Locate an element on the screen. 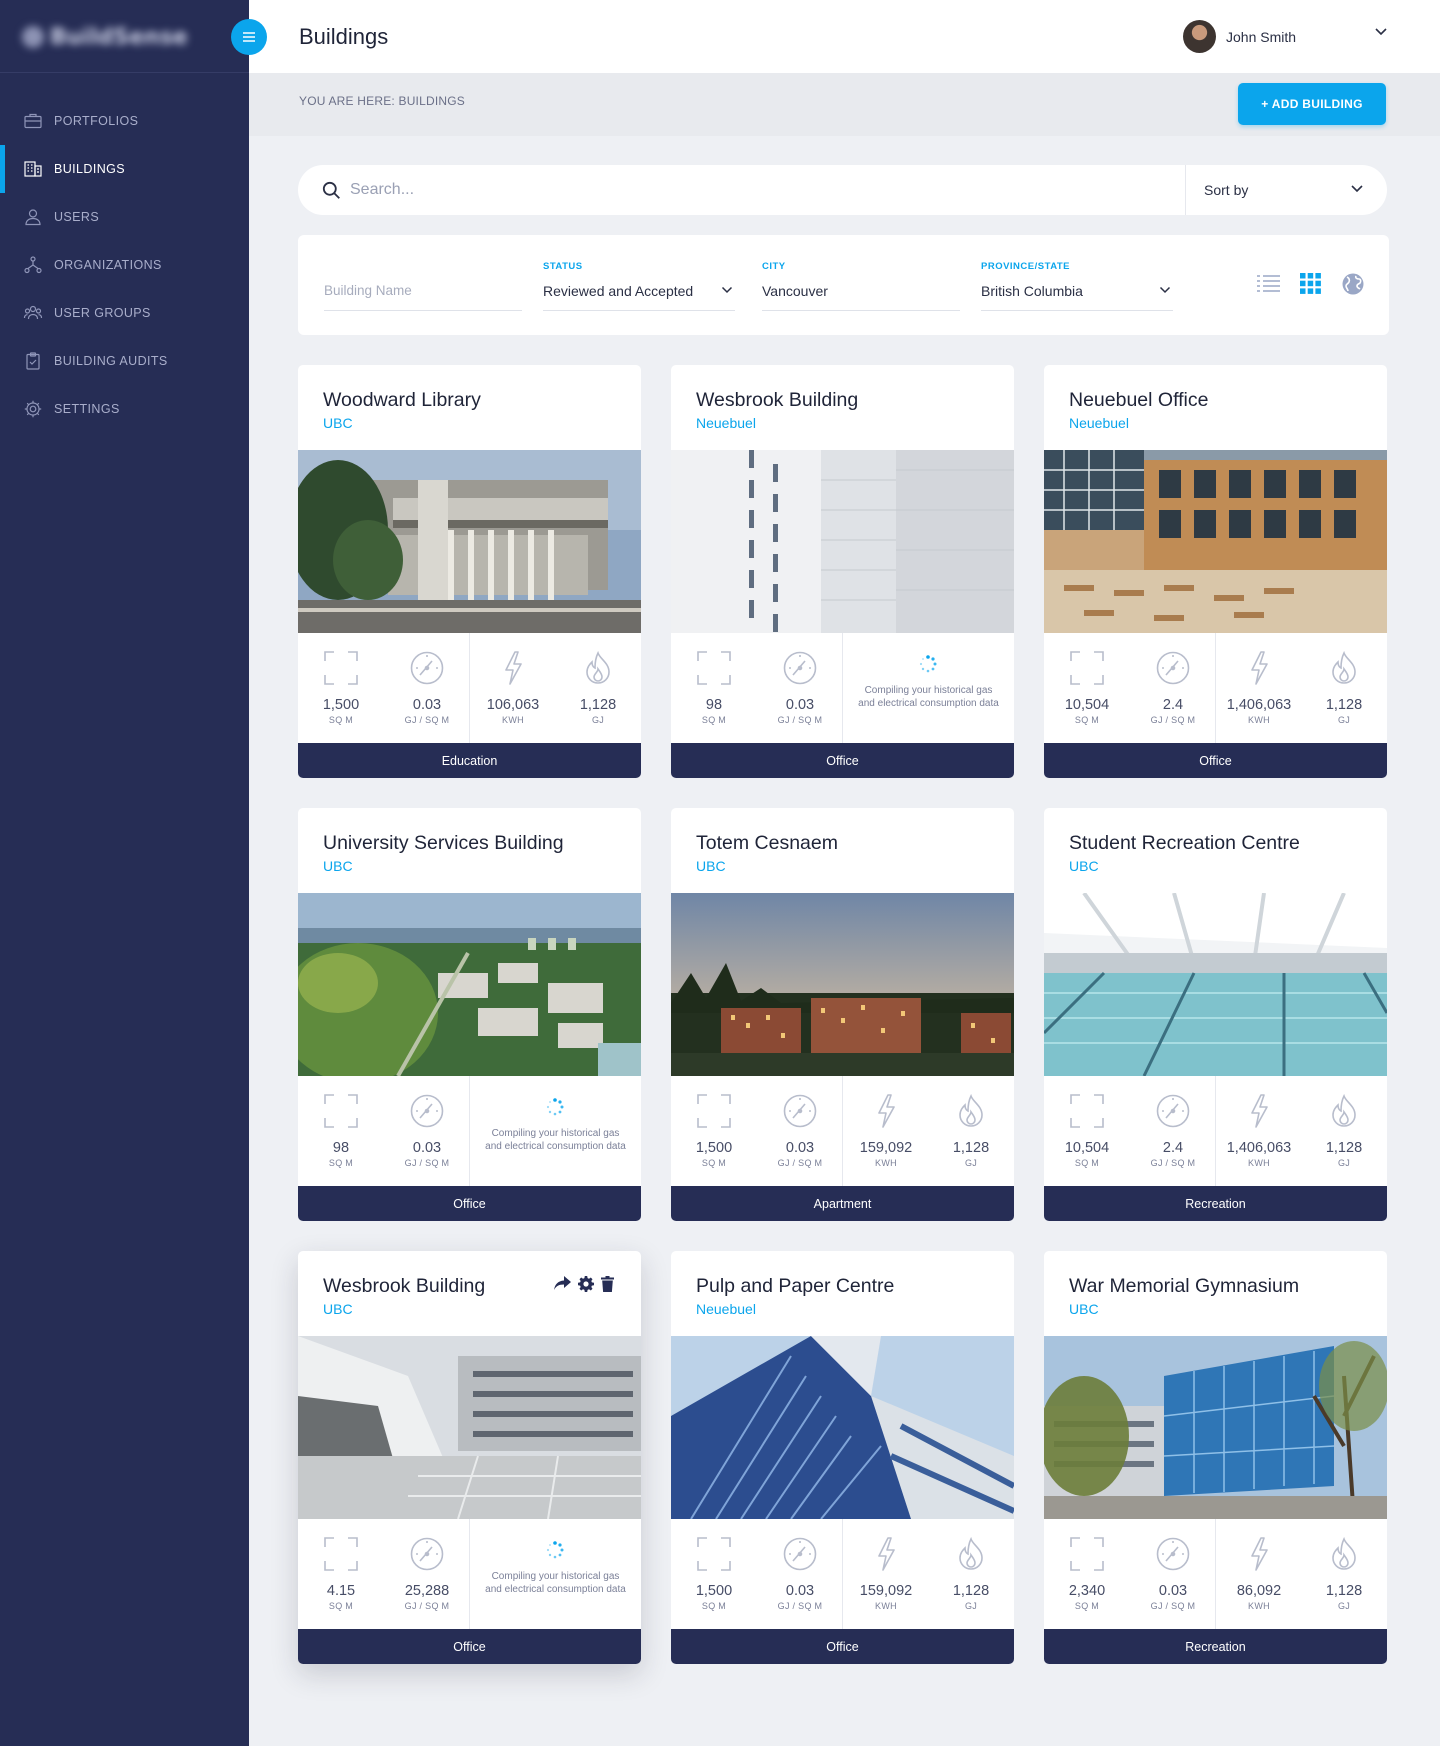  settings-icon is located at coordinates (586, 1286).